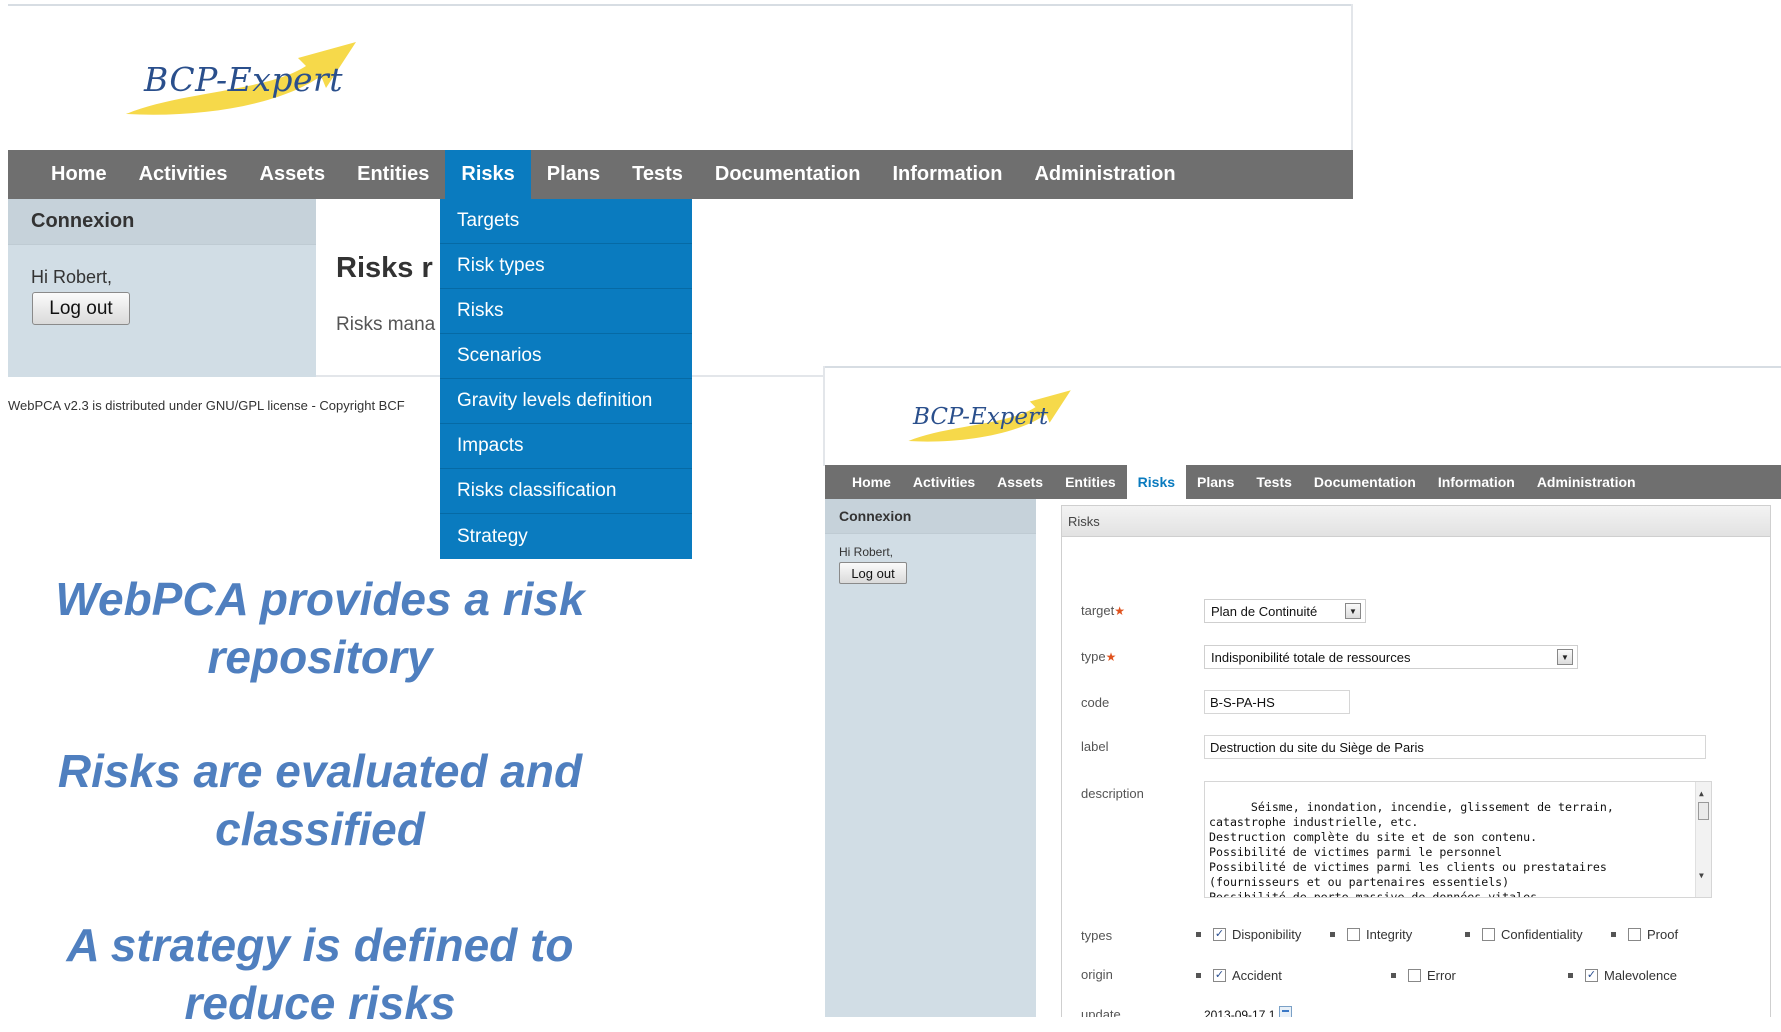  I want to click on origin-option-malevolence: ✓ Malevolence, so click(1622, 975).